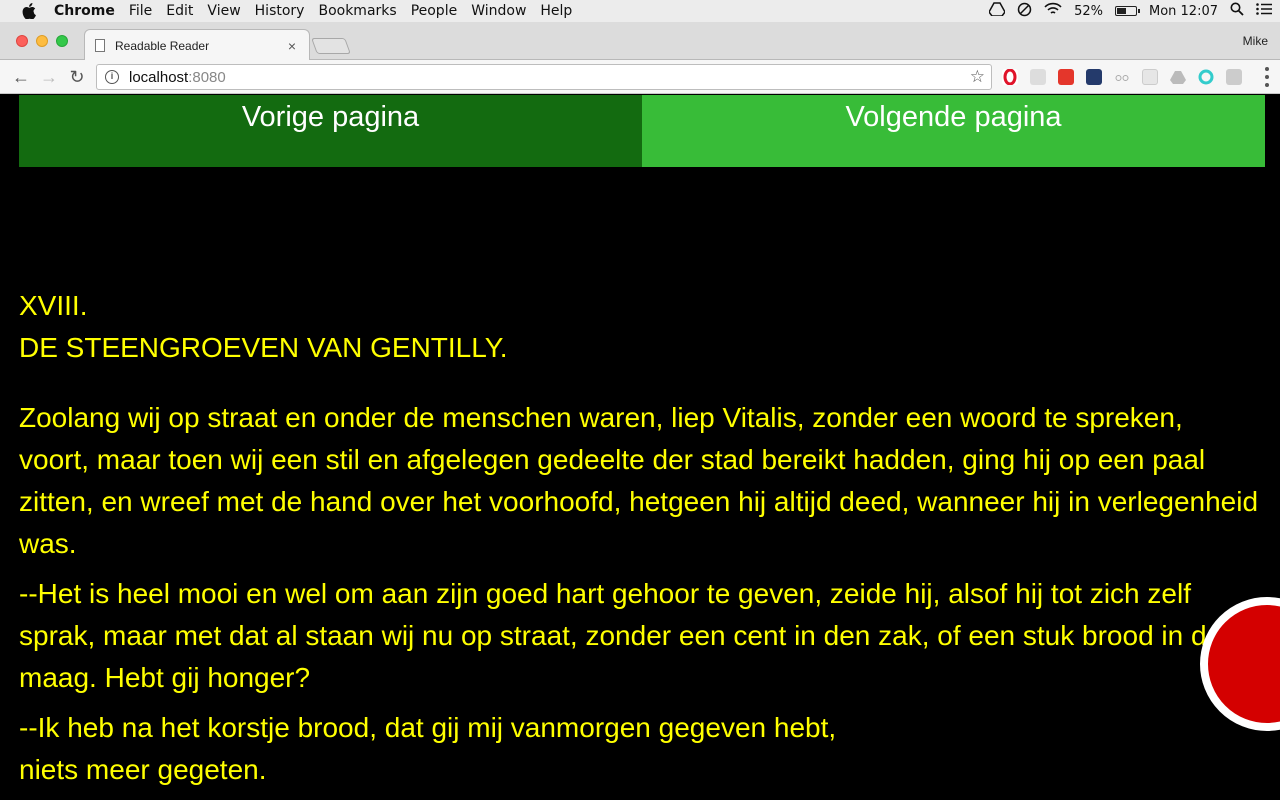 The height and width of the screenshot is (800, 1280). I want to click on menu-bookmarks: Bookmarks, so click(362, 11).